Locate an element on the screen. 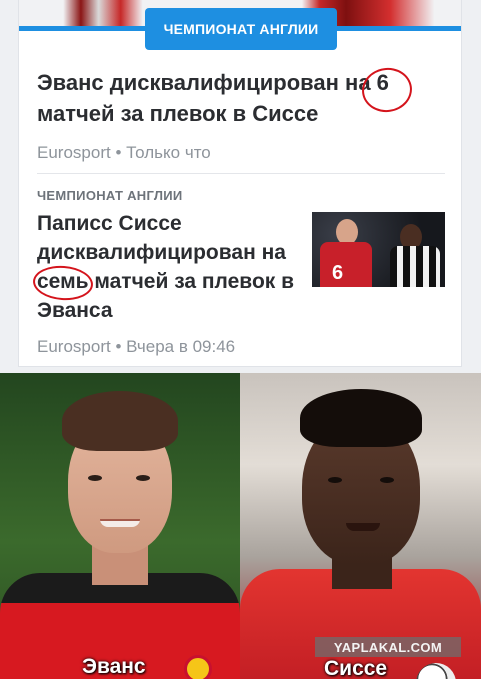  article-time: Только что is located at coordinates (168, 152).